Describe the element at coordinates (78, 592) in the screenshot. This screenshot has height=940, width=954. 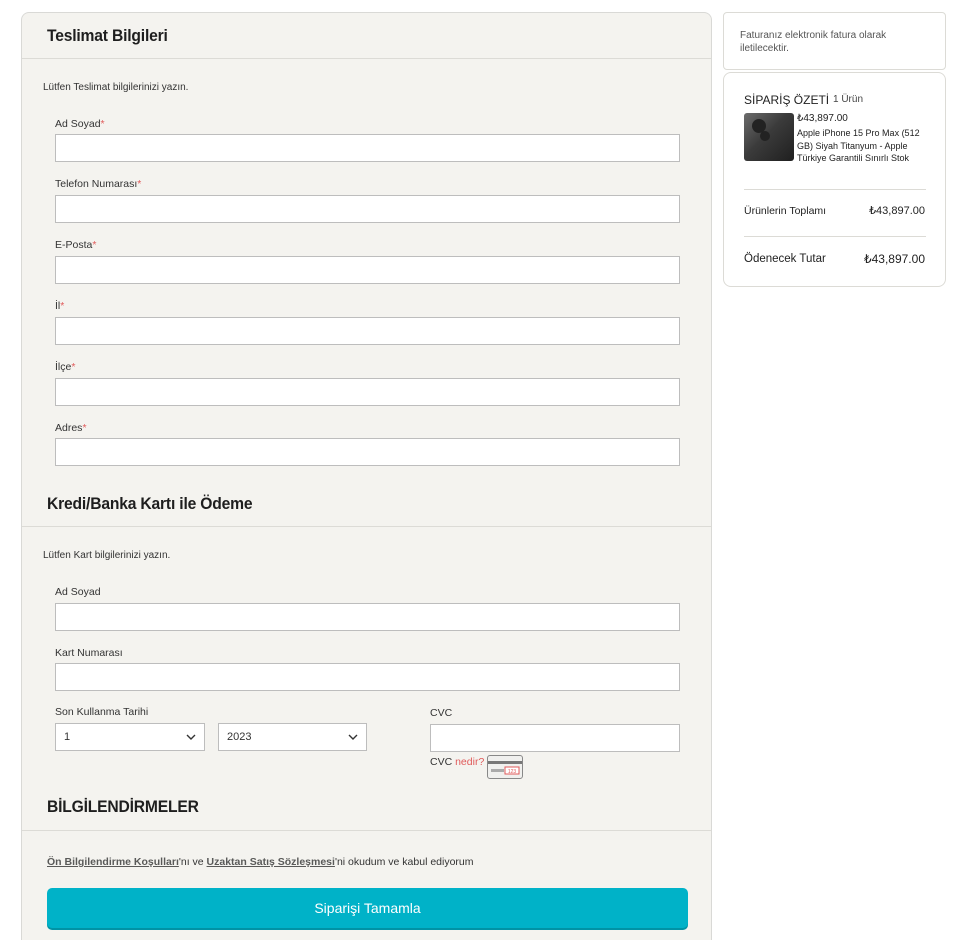
I see `cardholder-name-label: Ad Soyad` at that location.